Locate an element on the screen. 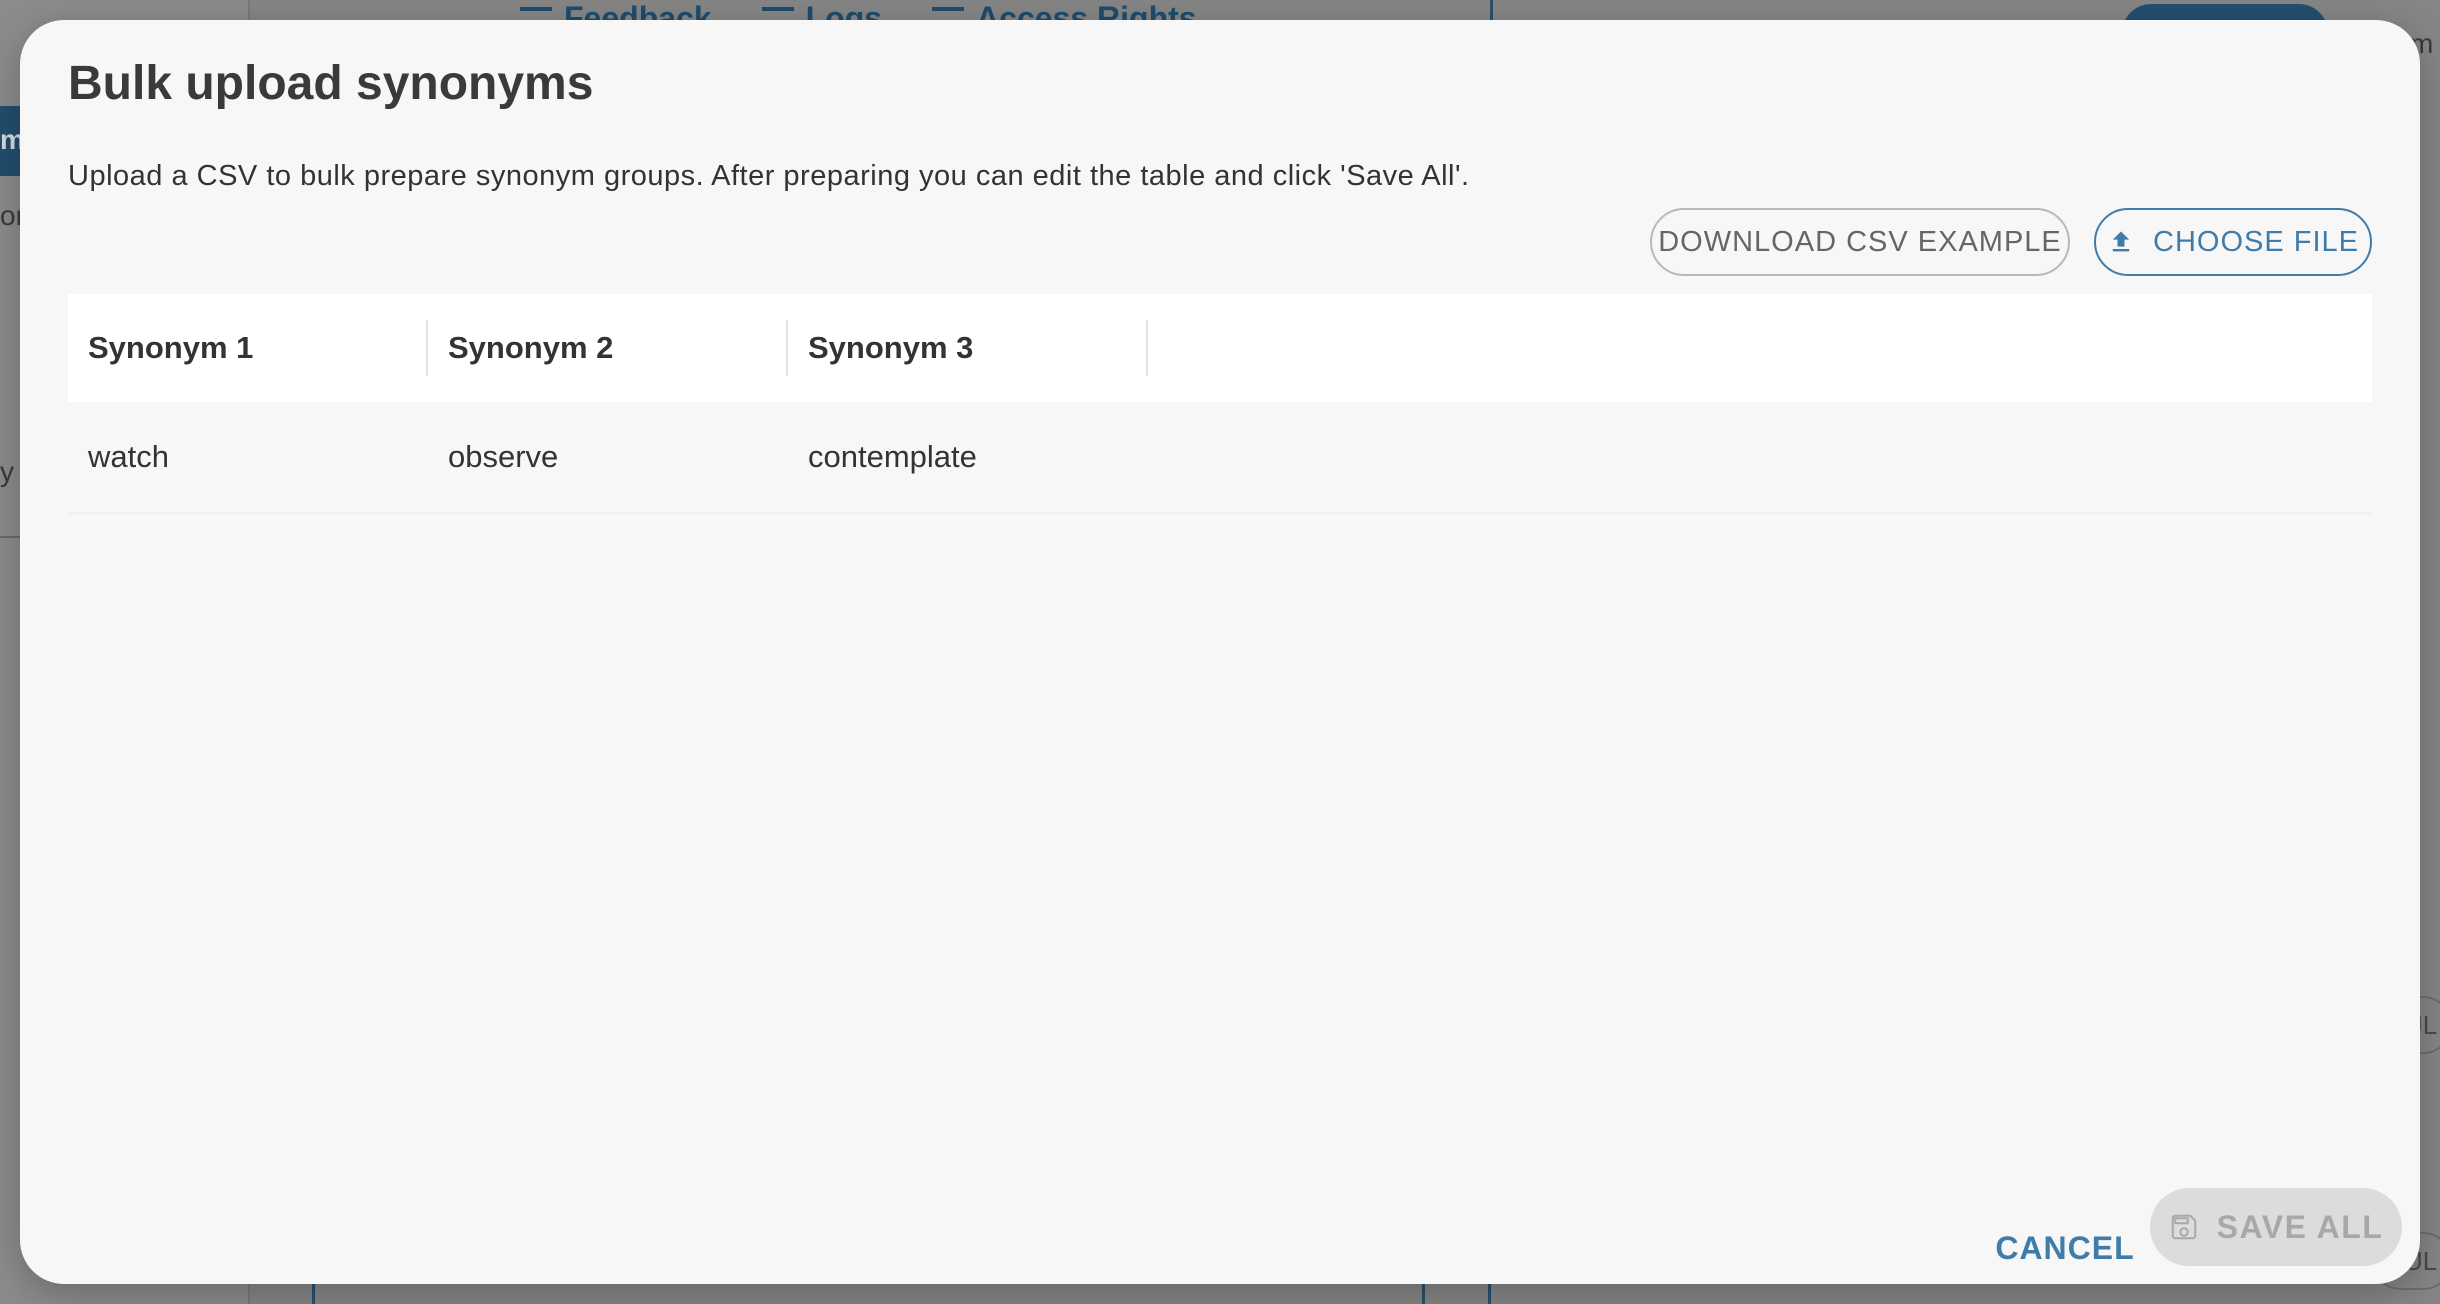 Image resolution: width=2440 pixels, height=1304 pixels. download-csv-example-button: DOWNLOAD CSV EXAMPLE is located at coordinates (1860, 242).